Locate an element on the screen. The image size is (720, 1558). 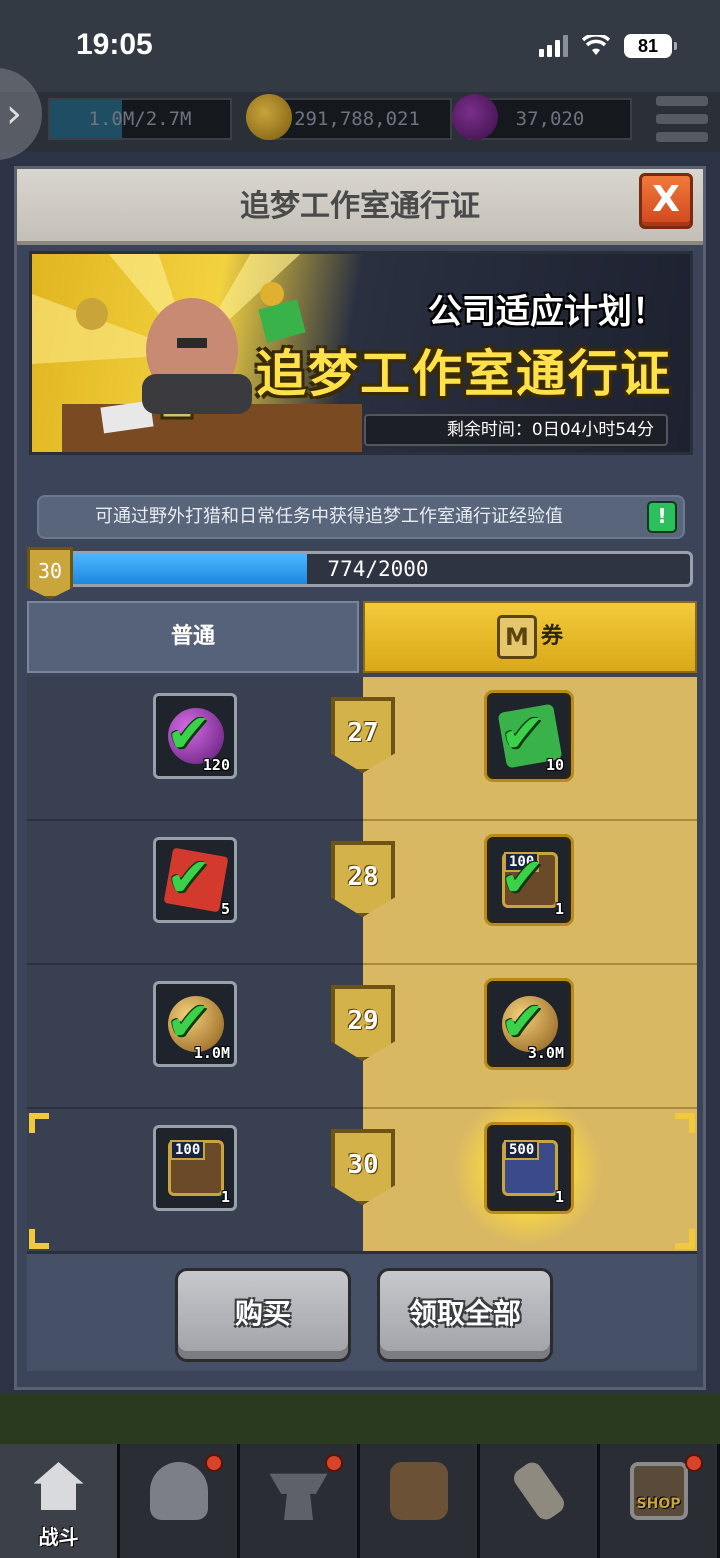
dialog-title: 追梦工作室通行证 is located at coordinates (360, 206).